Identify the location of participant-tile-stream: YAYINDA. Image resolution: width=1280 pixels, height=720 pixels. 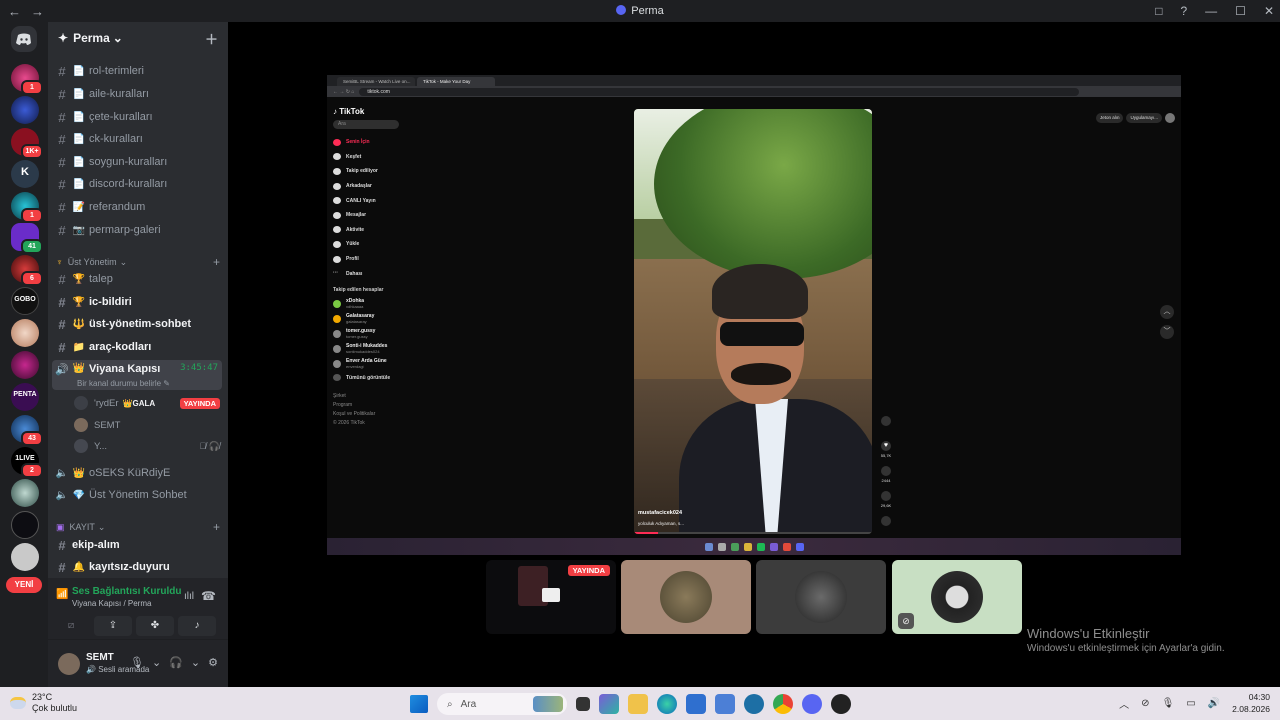
(551, 597).